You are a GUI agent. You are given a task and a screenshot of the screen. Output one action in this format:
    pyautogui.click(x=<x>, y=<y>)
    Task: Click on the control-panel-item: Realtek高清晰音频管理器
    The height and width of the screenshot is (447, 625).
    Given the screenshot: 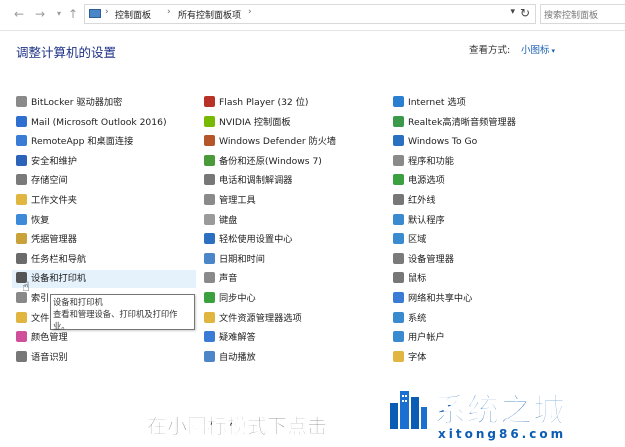 What is the action you would take?
    pyautogui.click(x=454, y=123)
    